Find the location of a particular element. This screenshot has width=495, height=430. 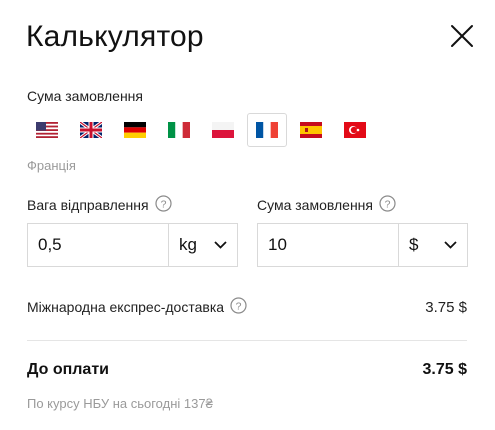

italy-flag-icon is located at coordinates (179, 130).